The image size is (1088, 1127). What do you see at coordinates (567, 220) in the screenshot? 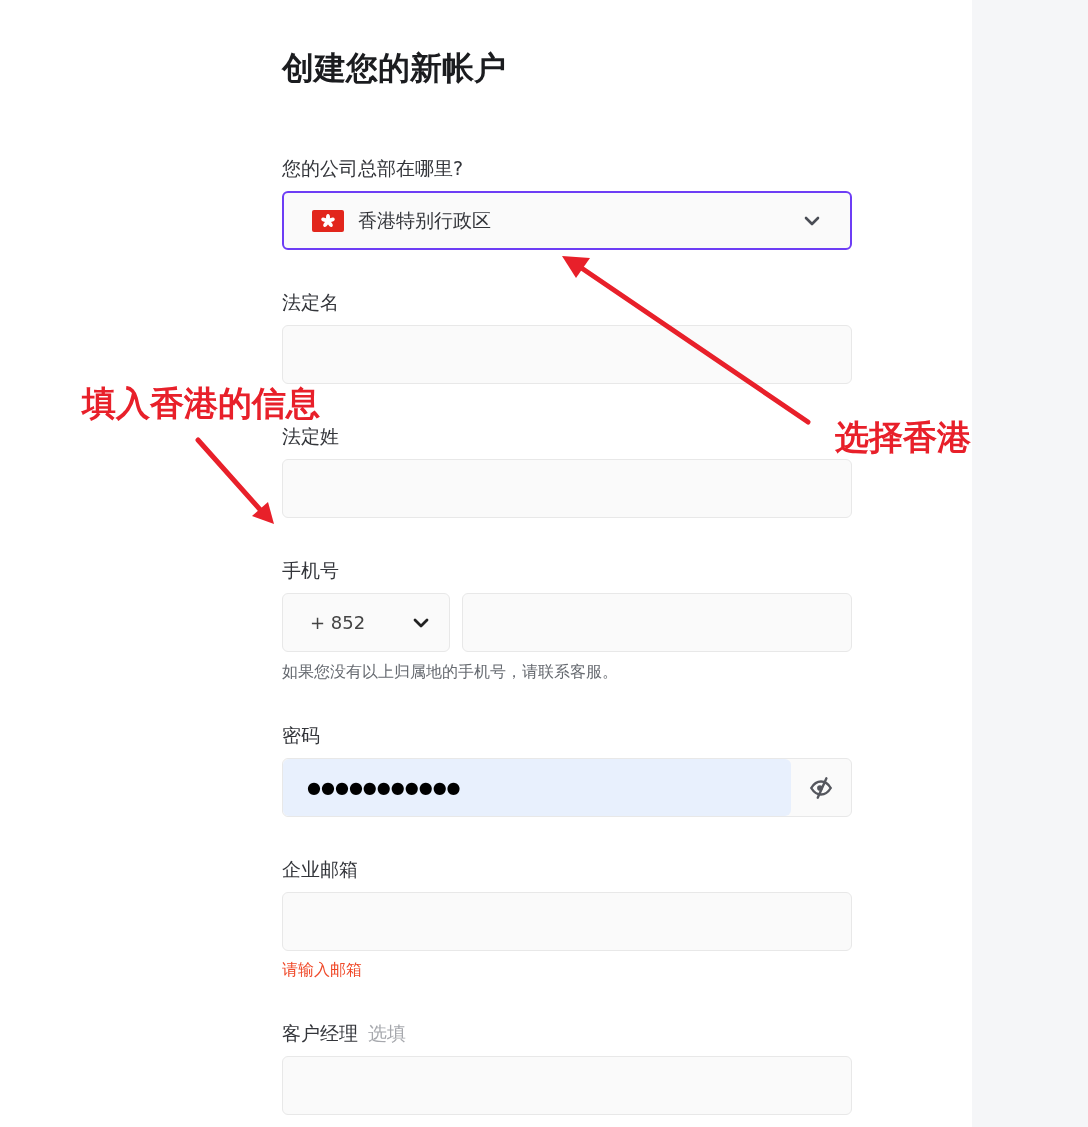
I see `country-select: 香港特别行政区` at bounding box center [567, 220].